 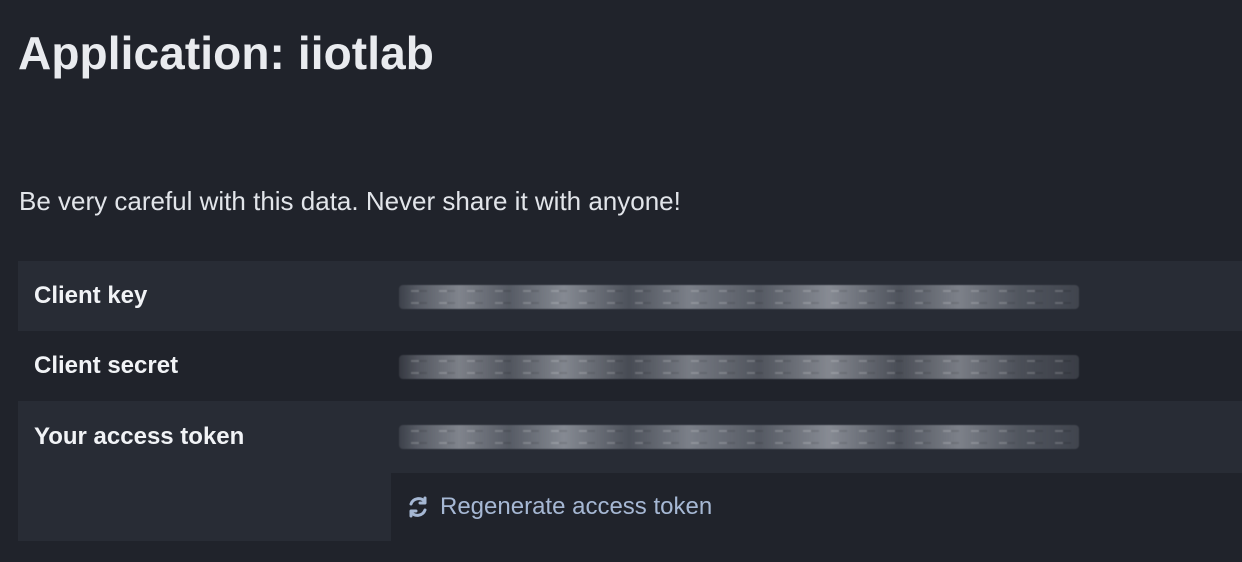 I want to click on client-key-row: Client key, so click(x=630, y=296).